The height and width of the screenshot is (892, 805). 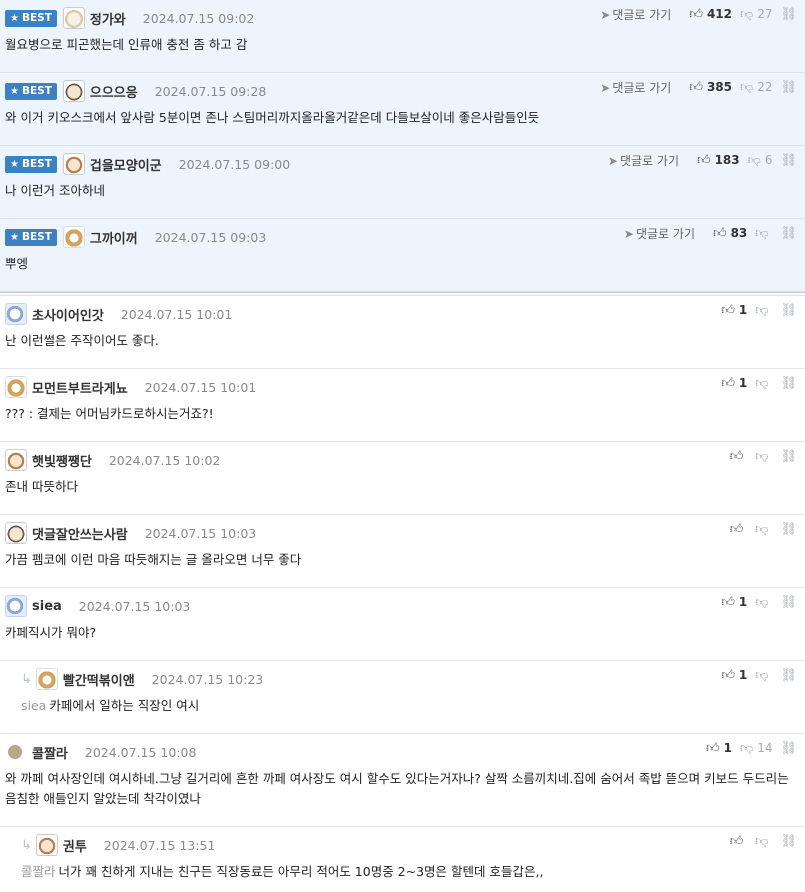 What do you see at coordinates (718, 160) in the screenshot?
I see `upvote-button: 👍︎ 183` at bounding box center [718, 160].